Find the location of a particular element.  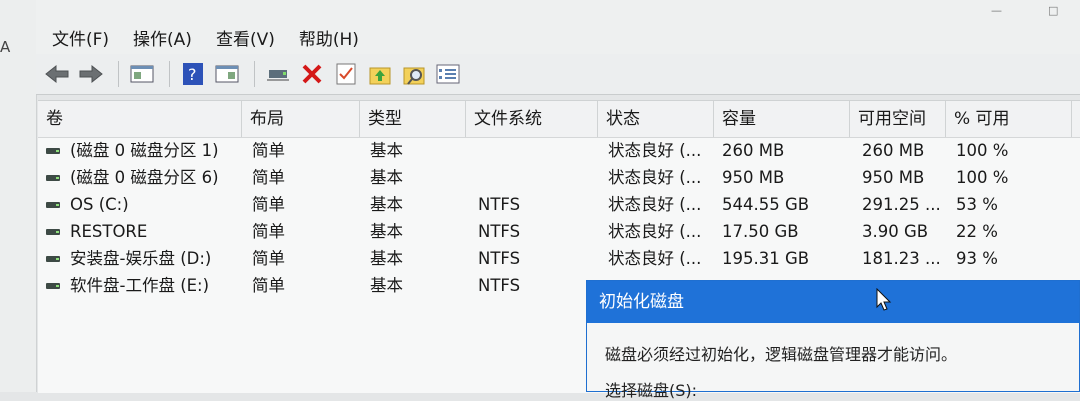

volume-name: RESTORE is located at coordinates (109, 231).